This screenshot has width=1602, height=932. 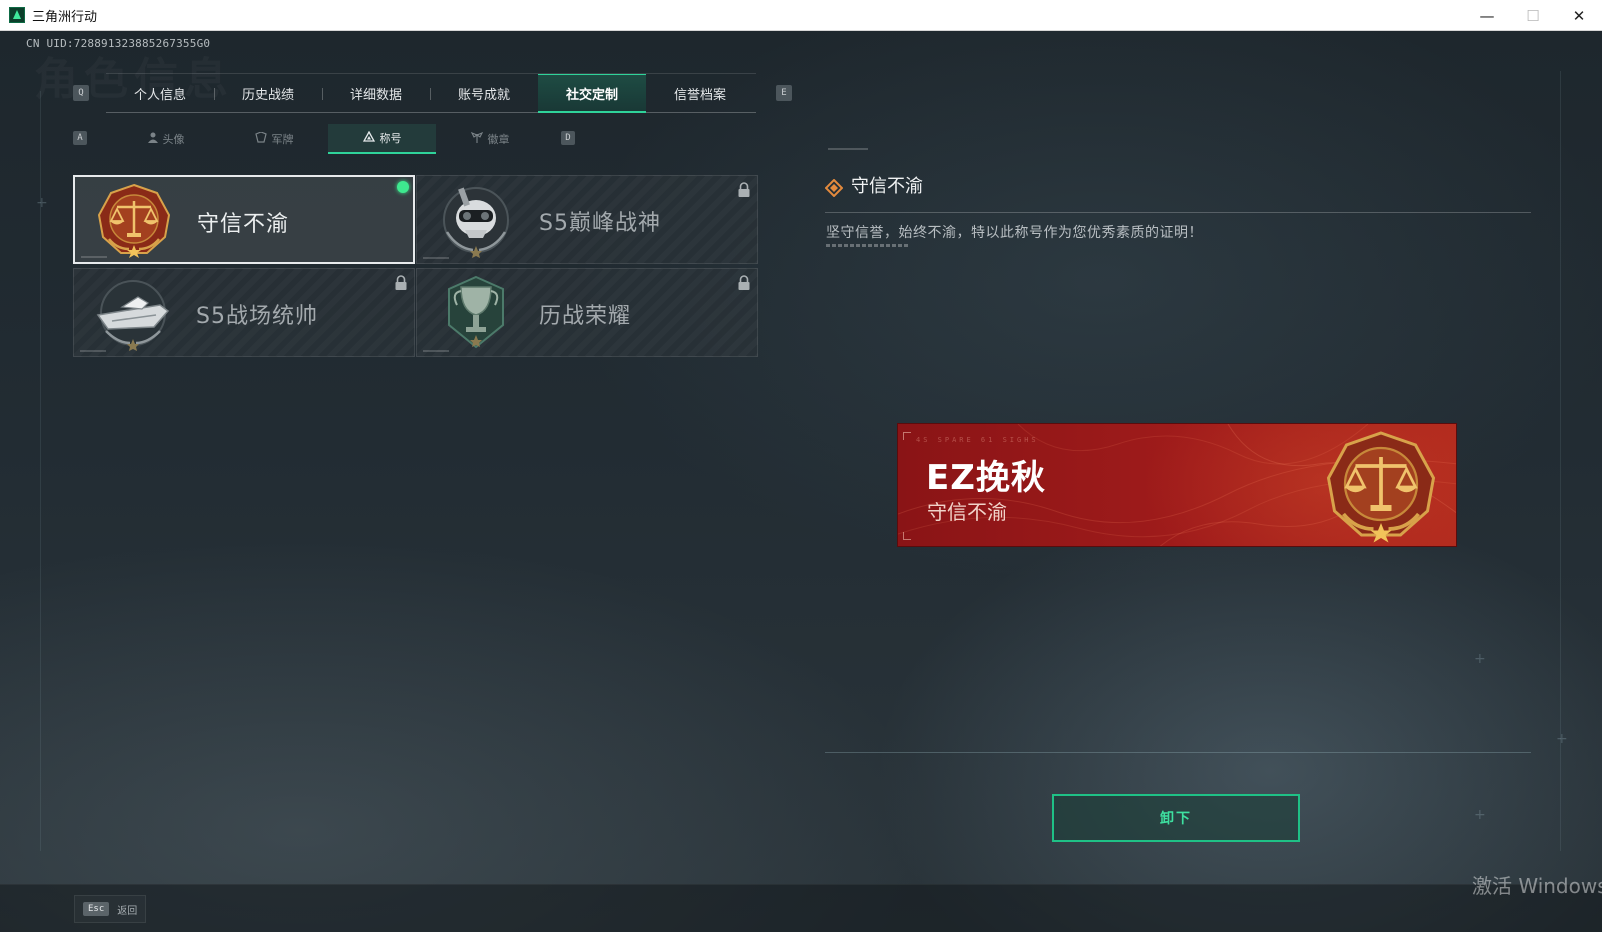 What do you see at coordinates (986, 478) in the screenshot?
I see `nameplate-player-name: EZ挽秋` at bounding box center [986, 478].